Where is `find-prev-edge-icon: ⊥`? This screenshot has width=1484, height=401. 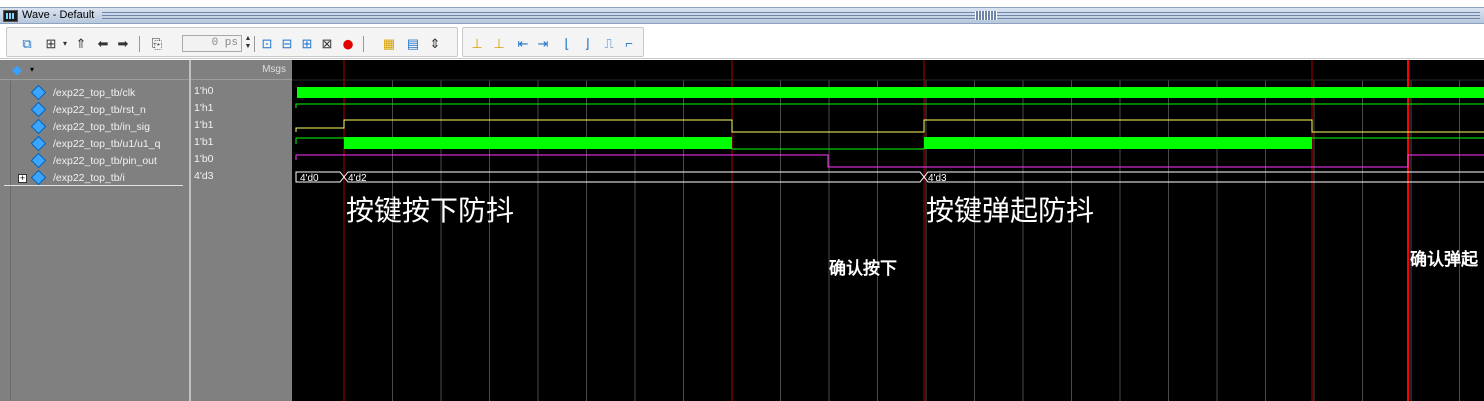
find-prev-edge-icon: ⊥ is located at coordinates (477, 44).